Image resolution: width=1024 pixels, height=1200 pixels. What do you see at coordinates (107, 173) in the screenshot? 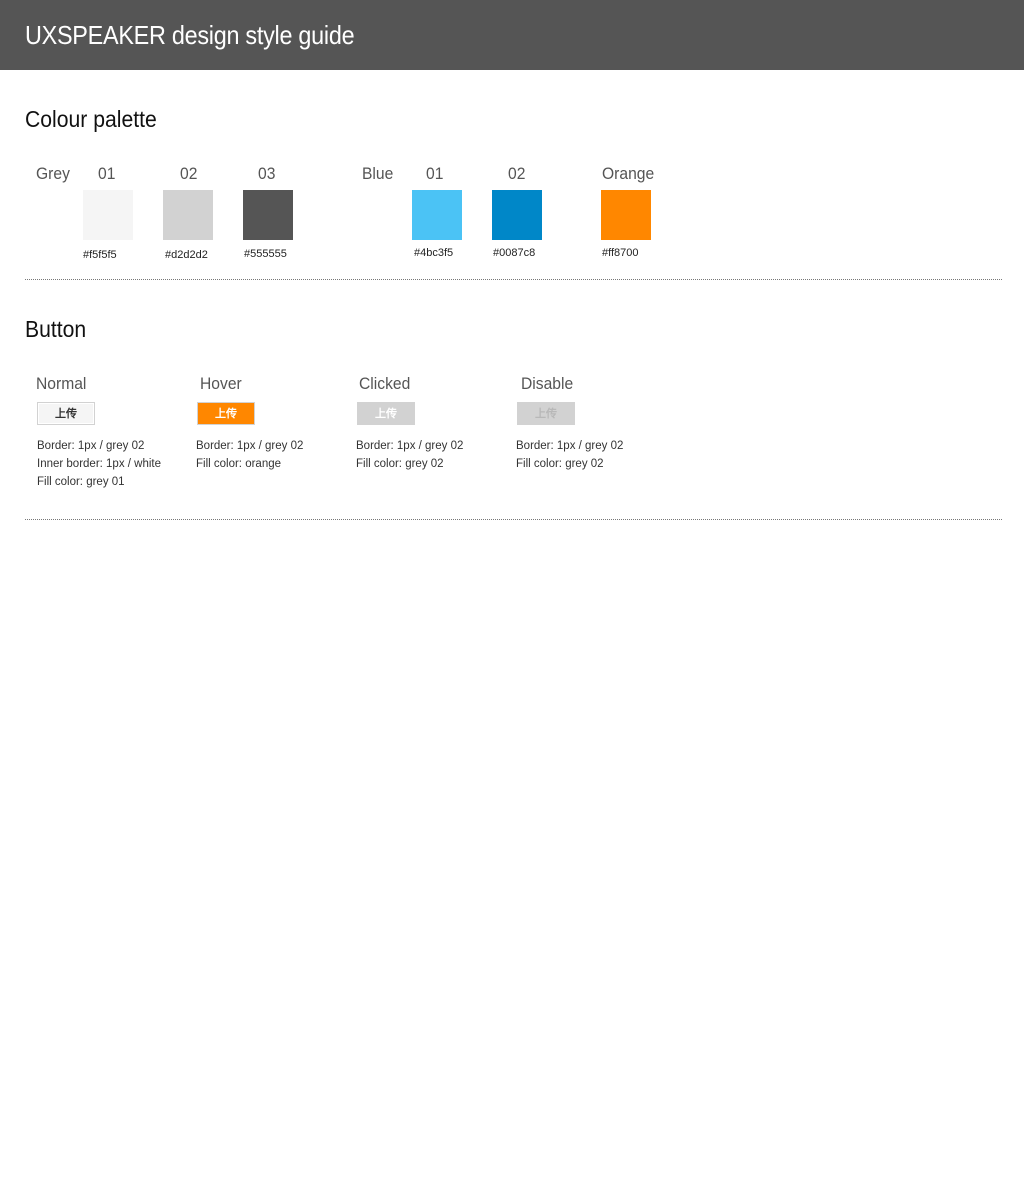
I see `grey-01-label: 01` at bounding box center [107, 173].